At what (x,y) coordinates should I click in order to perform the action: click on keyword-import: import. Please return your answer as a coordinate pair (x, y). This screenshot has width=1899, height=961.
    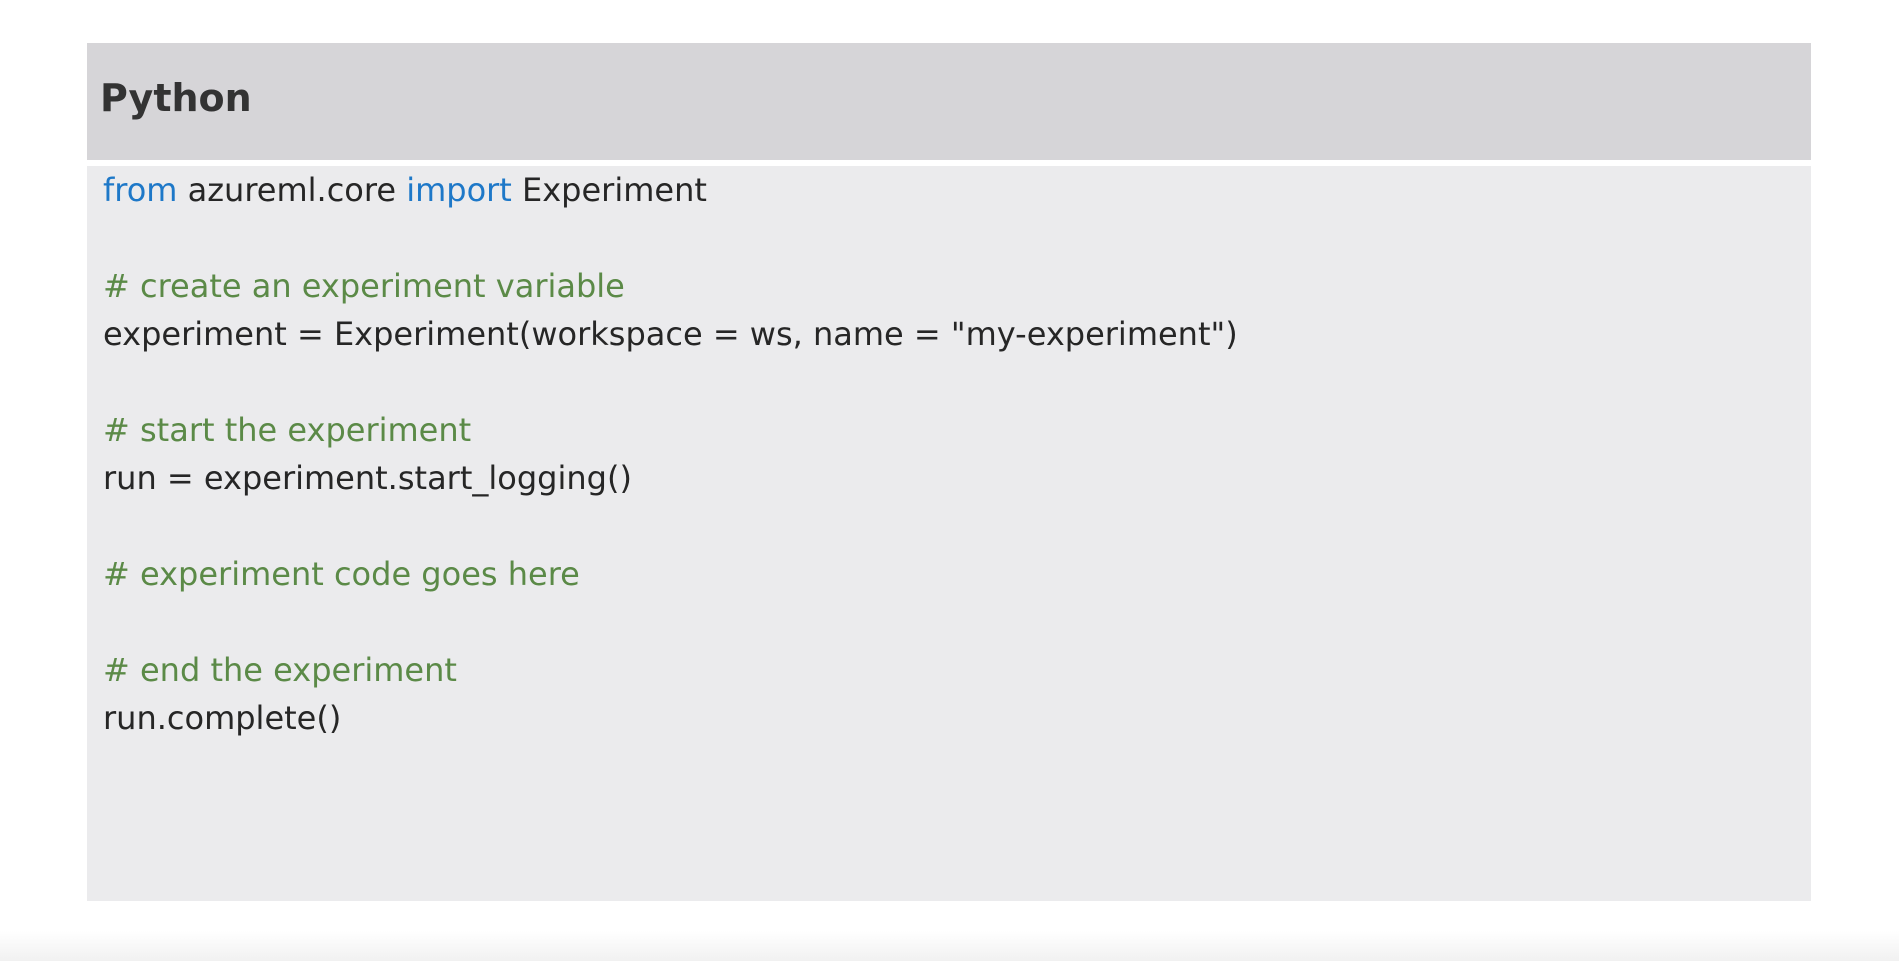
    Looking at the image, I should click on (459, 190).